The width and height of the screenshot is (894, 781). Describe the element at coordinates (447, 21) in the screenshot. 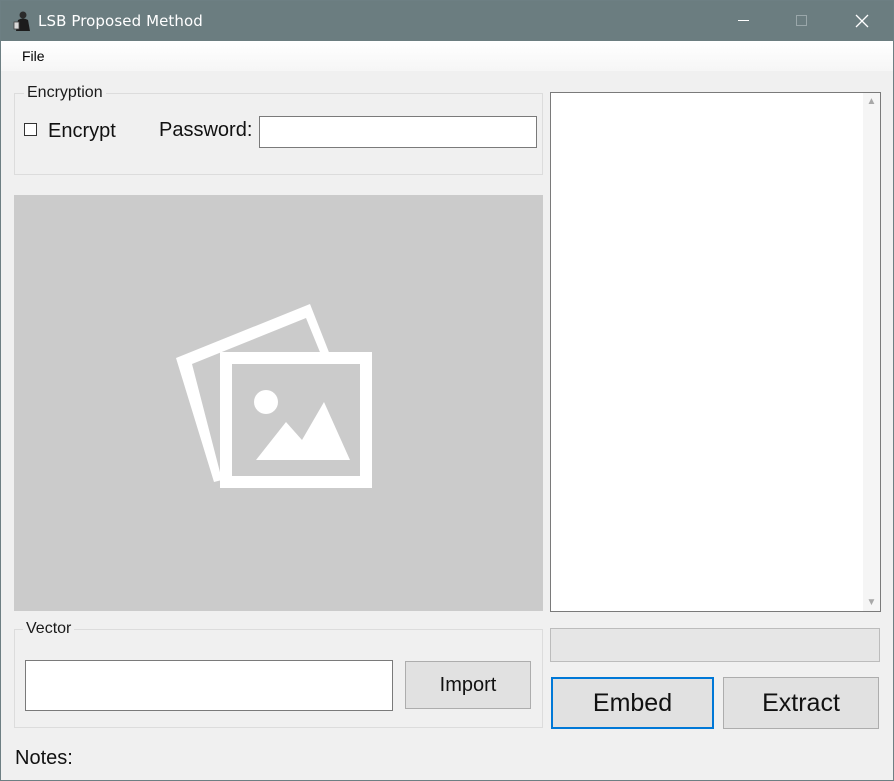

I see `title-bar: LSB Proposed Method` at that location.